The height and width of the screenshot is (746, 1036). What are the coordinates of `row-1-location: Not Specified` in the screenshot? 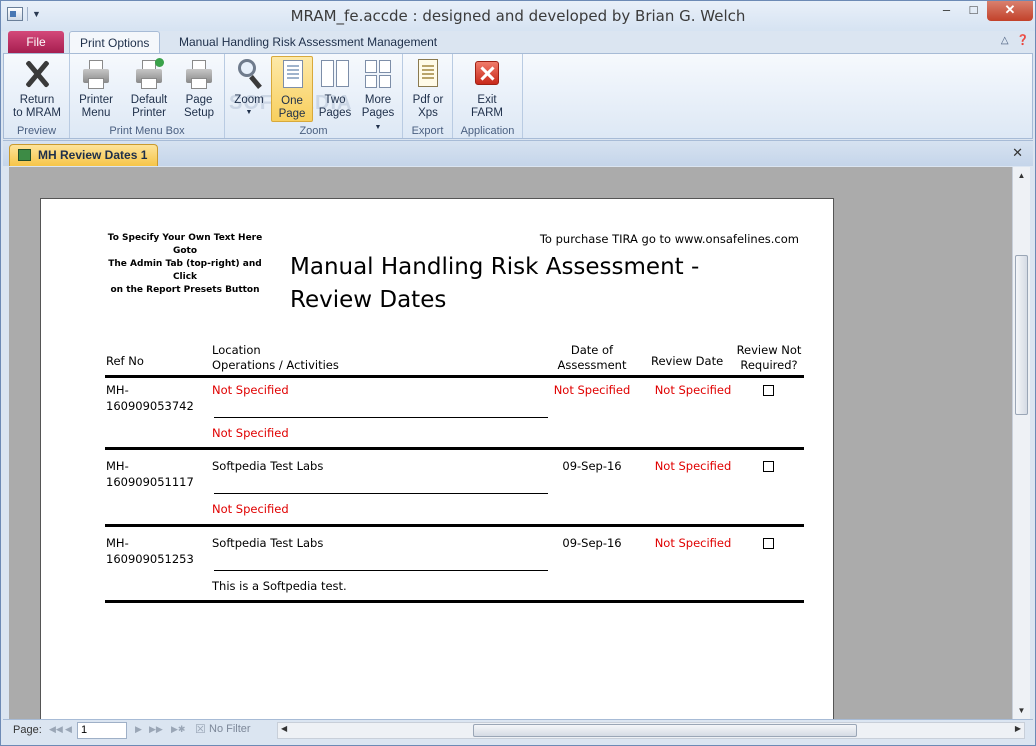 It's located at (250, 390).